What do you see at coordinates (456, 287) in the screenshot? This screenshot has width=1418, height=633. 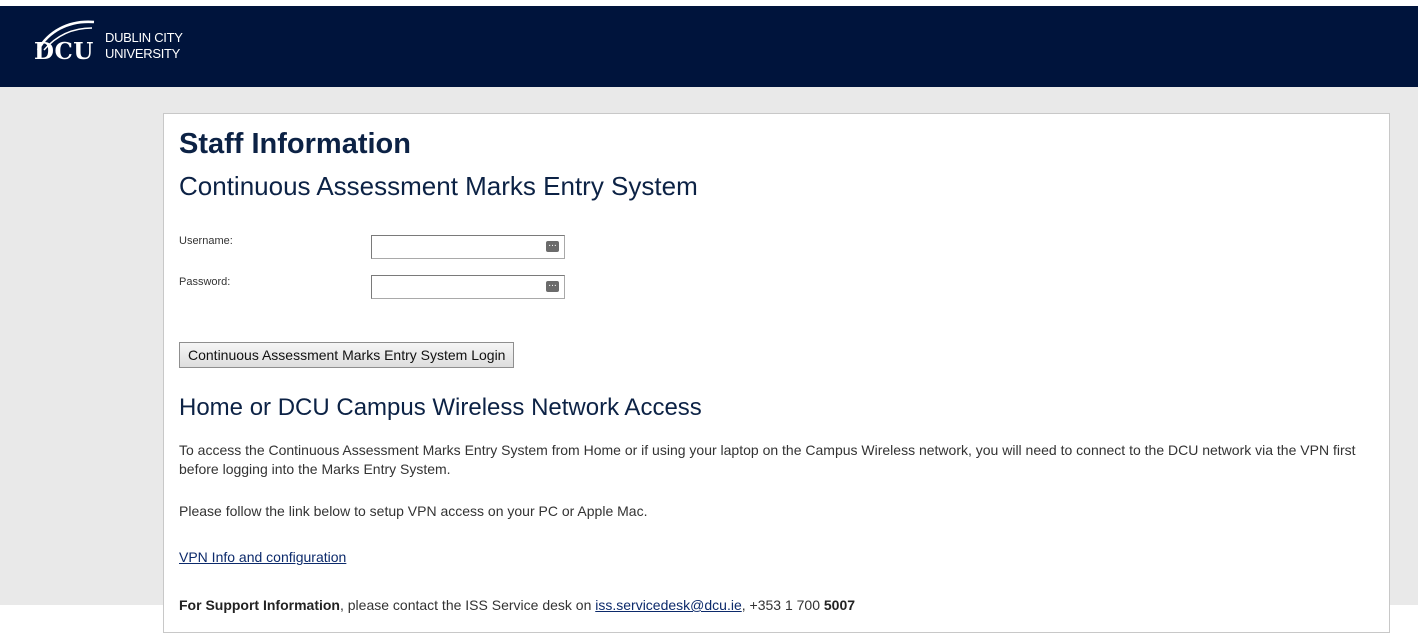 I see `password-input` at bounding box center [456, 287].